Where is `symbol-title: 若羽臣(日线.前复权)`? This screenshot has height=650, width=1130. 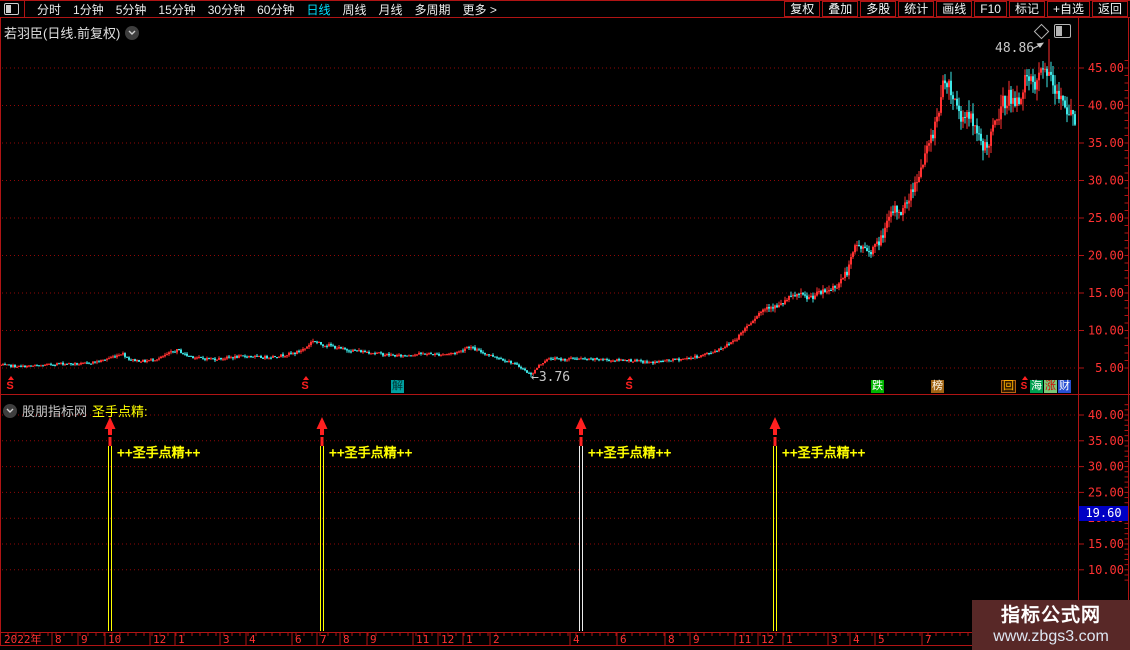
symbol-title: 若羽臣(日线.前复权) is located at coordinates (62, 33).